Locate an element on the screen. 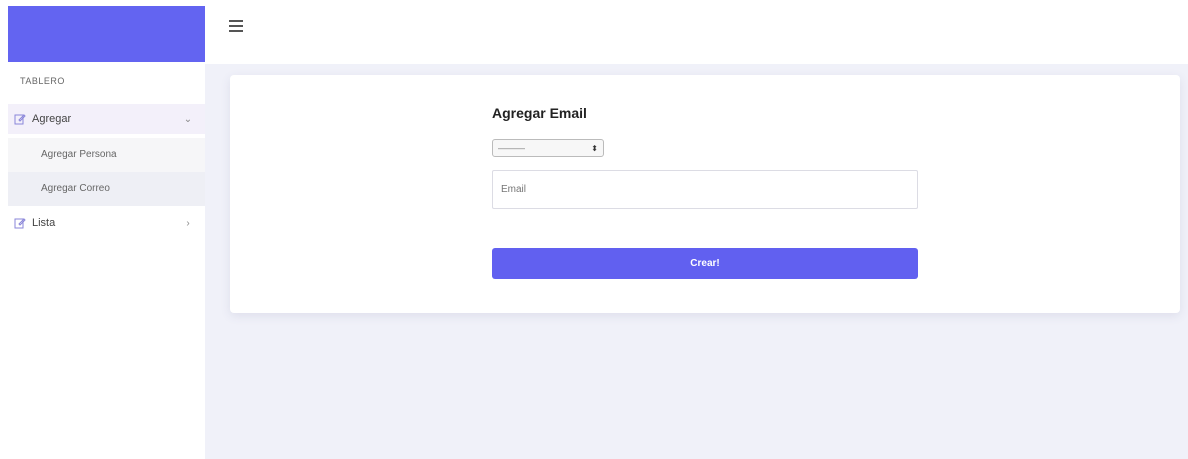 Image resolution: width=1188 pixels, height=459 pixels. select-arrows-icon: ⬍ is located at coordinates (594, 148).